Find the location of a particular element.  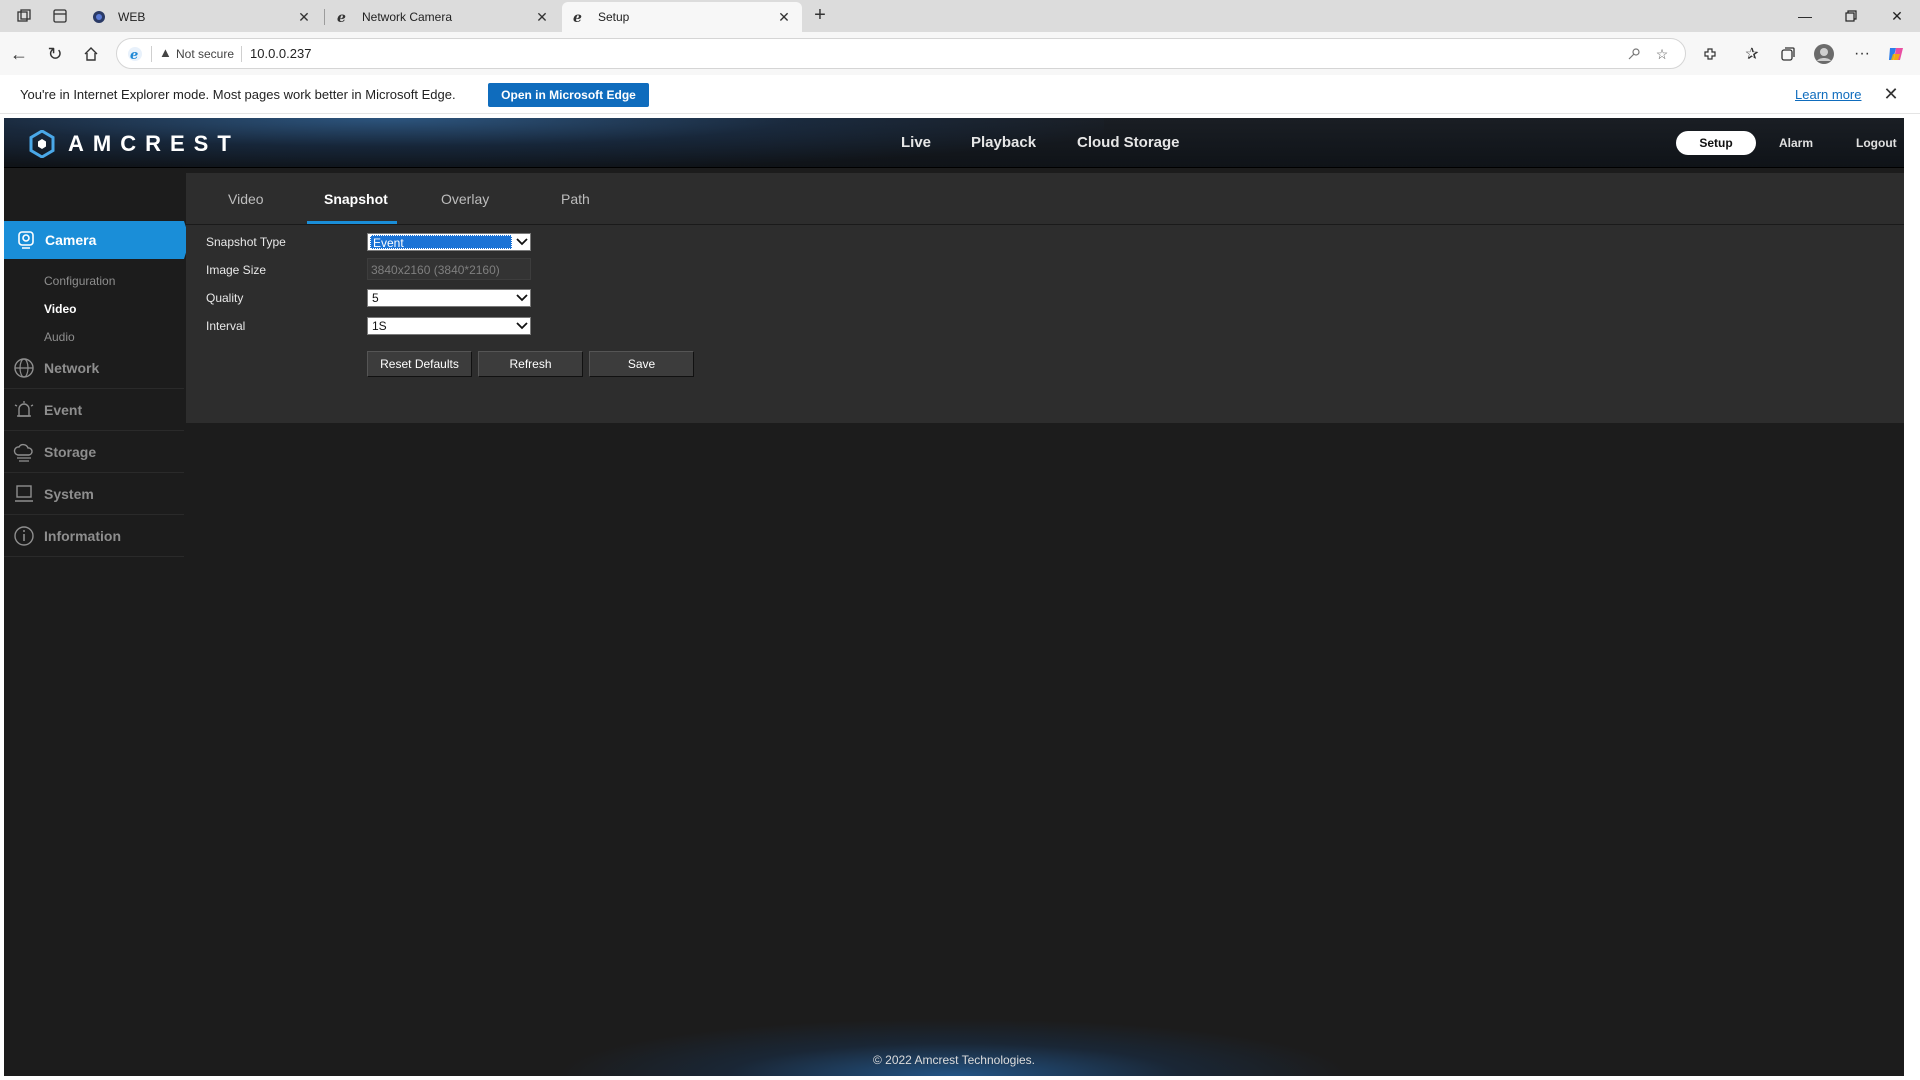

extensions-icon is located at coordinates (1710, 54).